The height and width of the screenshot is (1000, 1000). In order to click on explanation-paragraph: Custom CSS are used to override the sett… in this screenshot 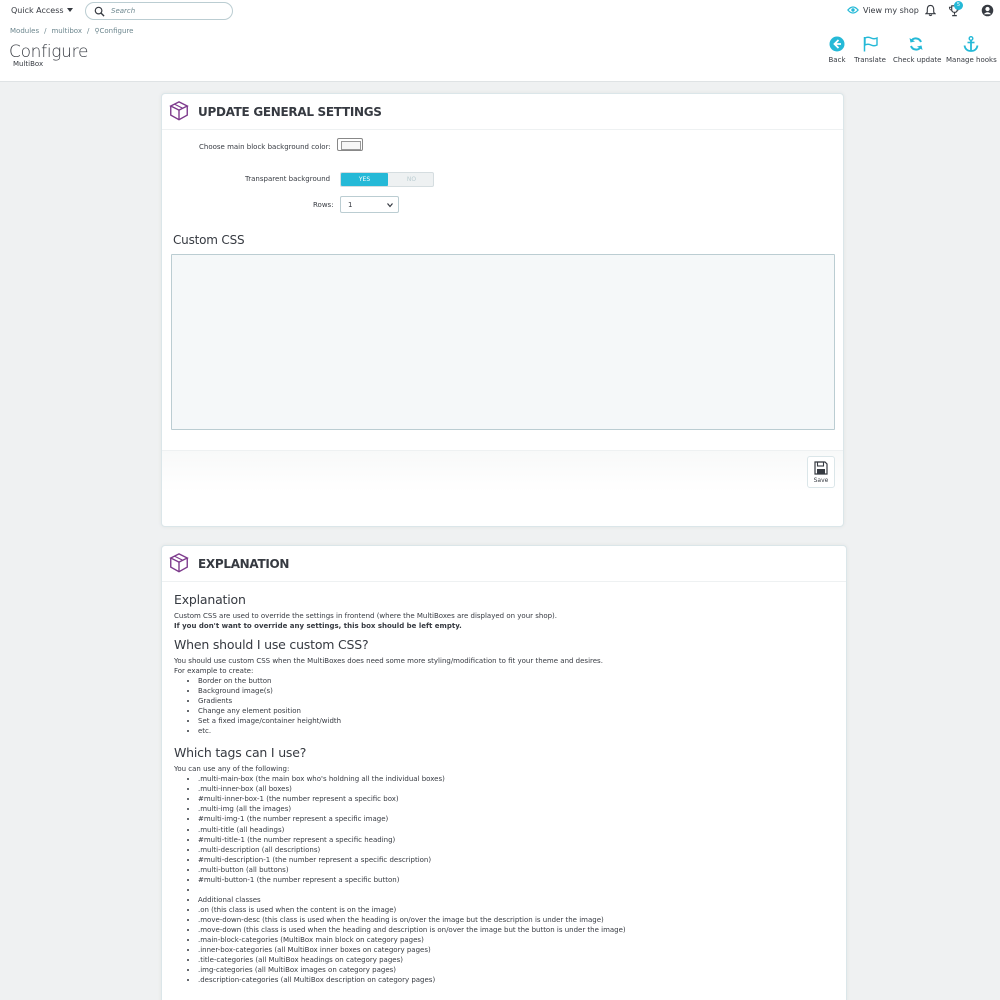, I will do `click(366, 616)`.